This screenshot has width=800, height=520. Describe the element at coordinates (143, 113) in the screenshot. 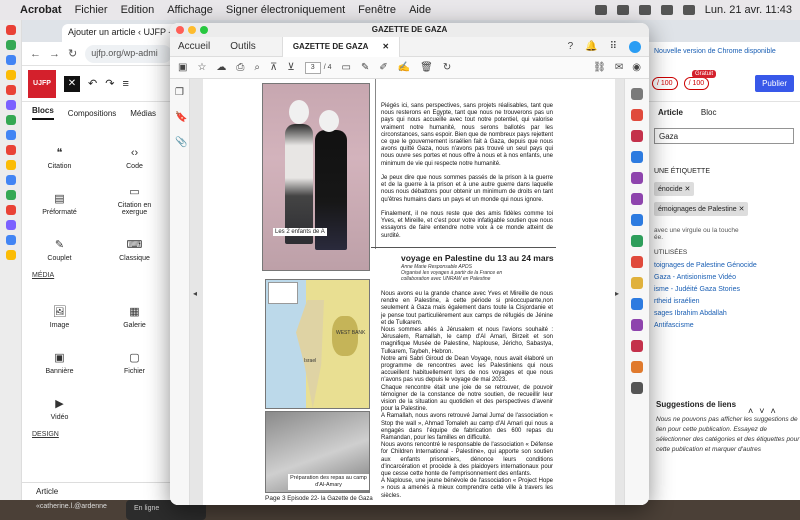

I see `tab-medias: Médias` at that location.